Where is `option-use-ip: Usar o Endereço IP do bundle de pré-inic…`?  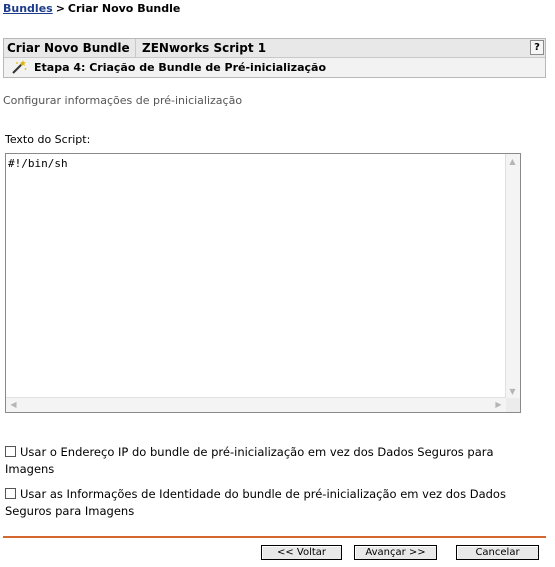
option-use-ip: Usar o Endereço IP do bundle de pré-inic… is located at coordinates (265, 461).